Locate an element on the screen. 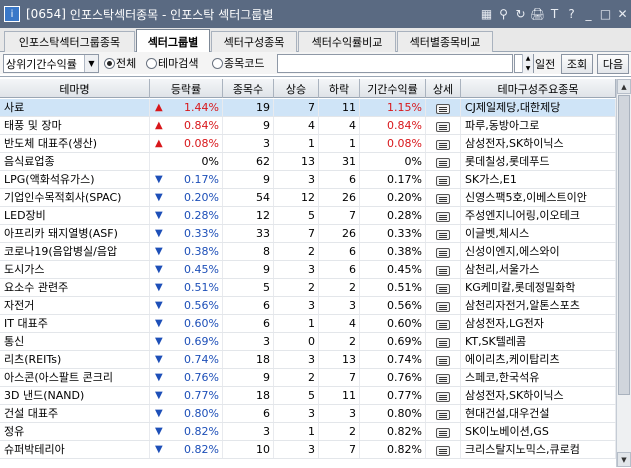  spin-down-icon: ▼ is located at coordinates (528, 69).